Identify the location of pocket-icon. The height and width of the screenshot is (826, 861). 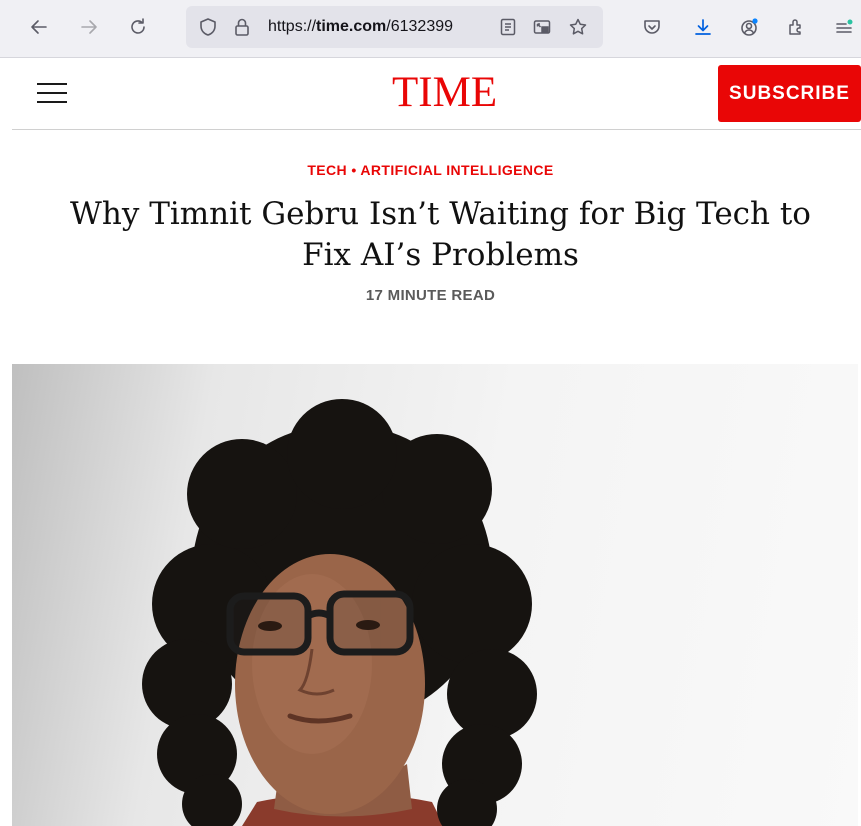
(652, 27).